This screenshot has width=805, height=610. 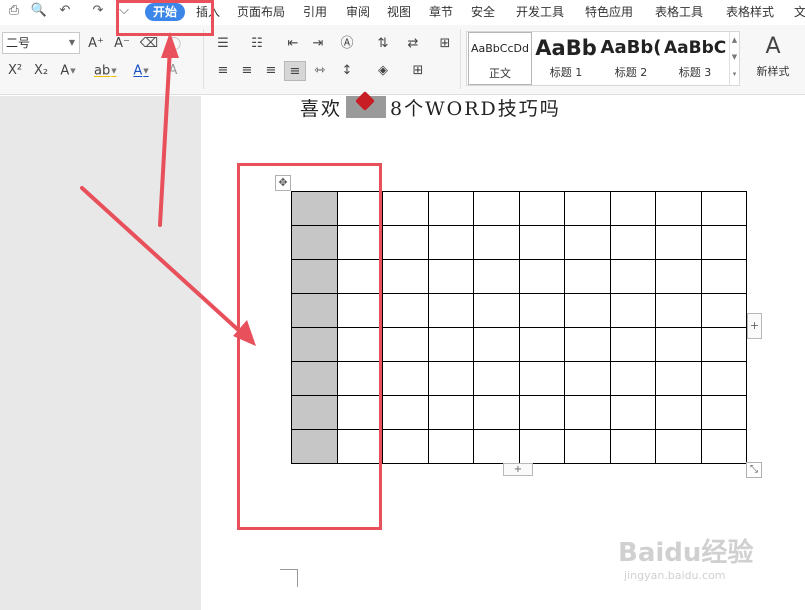 What do you see at coordinates (68, 71) in the screenshot?
I see `text-effect-button: A▼` at bounding box center [68, 71].